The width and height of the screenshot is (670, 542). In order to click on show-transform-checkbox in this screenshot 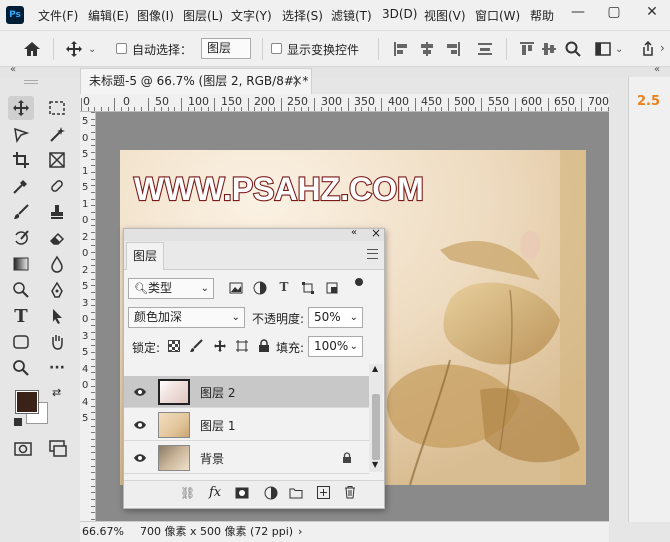, I will do `click(276, 48)`.